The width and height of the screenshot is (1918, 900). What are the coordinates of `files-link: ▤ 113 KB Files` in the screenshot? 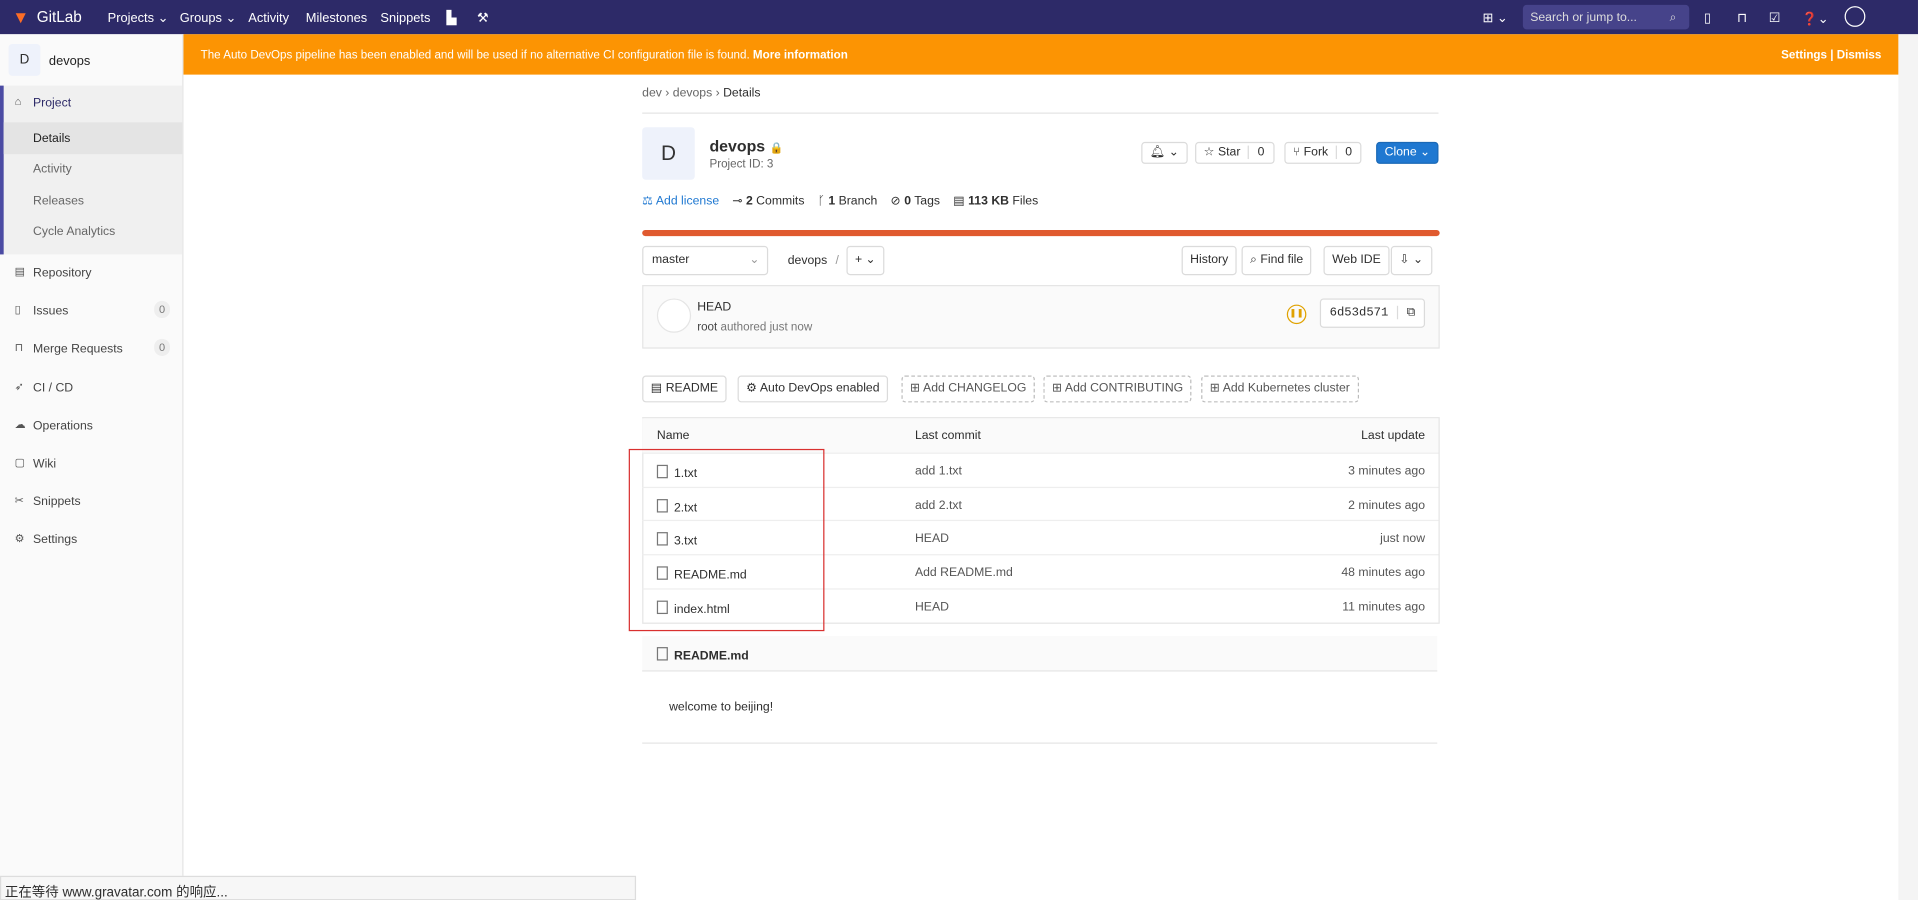 It's located at (995, 200).